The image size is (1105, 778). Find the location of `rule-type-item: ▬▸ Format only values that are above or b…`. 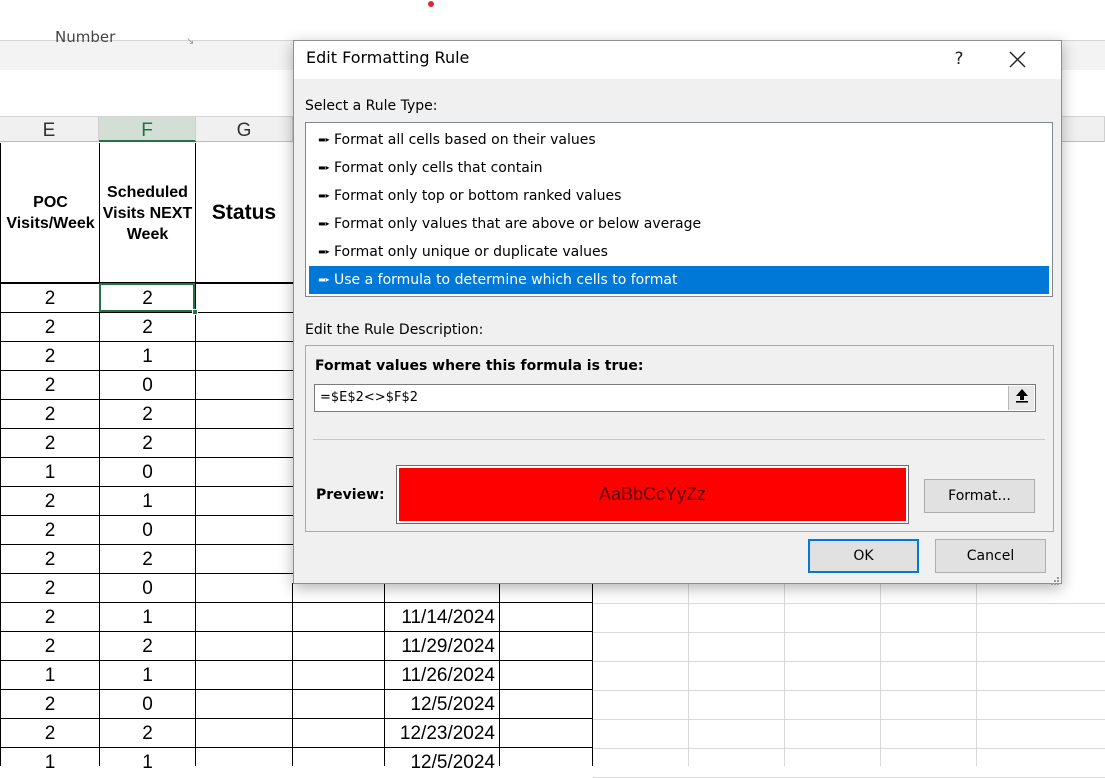

rule-type-item: ▬▸ Format only values that are above or b… is located at coordinates (679, 224).